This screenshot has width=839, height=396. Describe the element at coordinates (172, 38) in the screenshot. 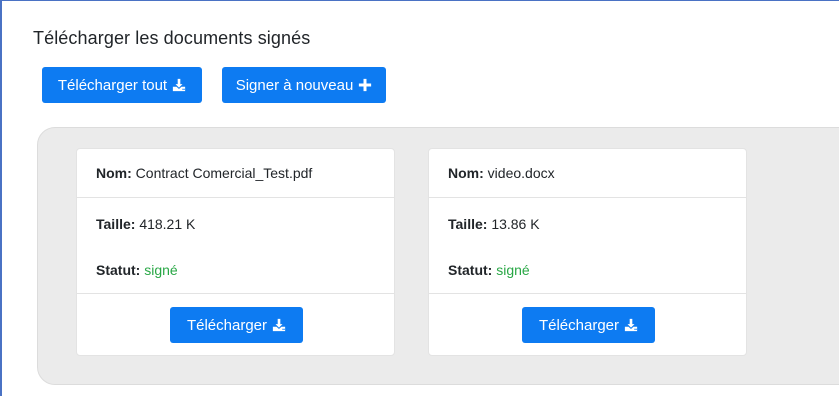

I see `page-title: Télécharger les documents signés` at that location.